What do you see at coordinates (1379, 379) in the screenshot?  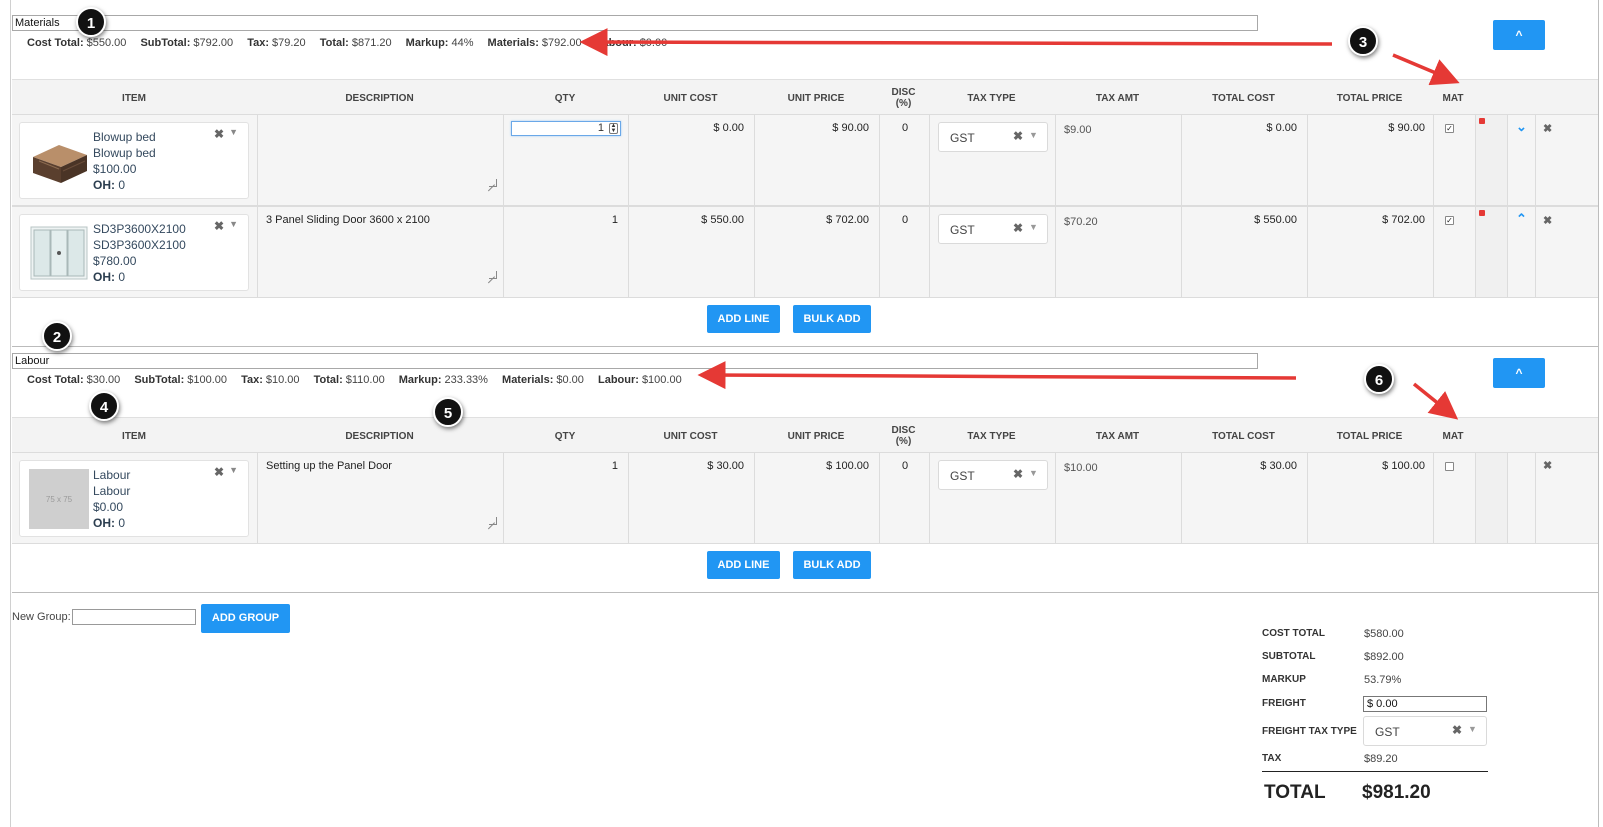 I see `callout-badge-6: 6` at bounding box center [1379, 379].